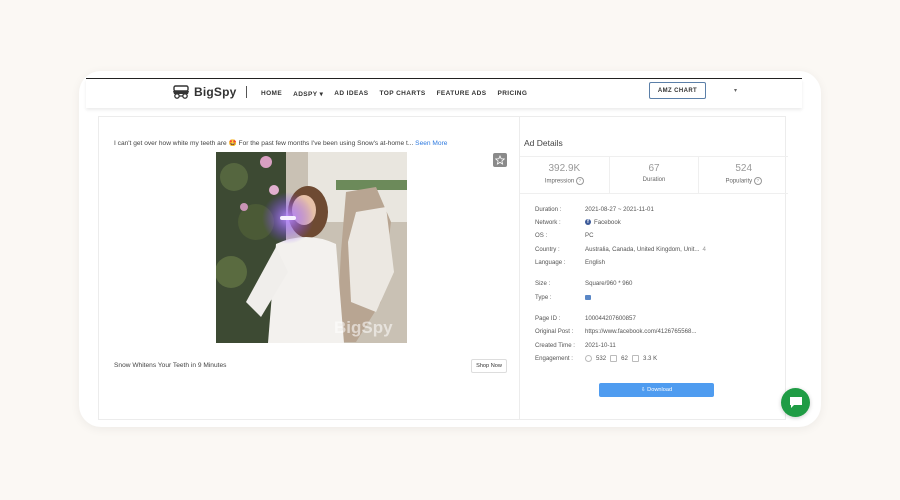 This screenshot has height=500, width=900. Describe the element at coordinates (548, 209) in the screenshot. I see `detail-key: Duration :` at that location.